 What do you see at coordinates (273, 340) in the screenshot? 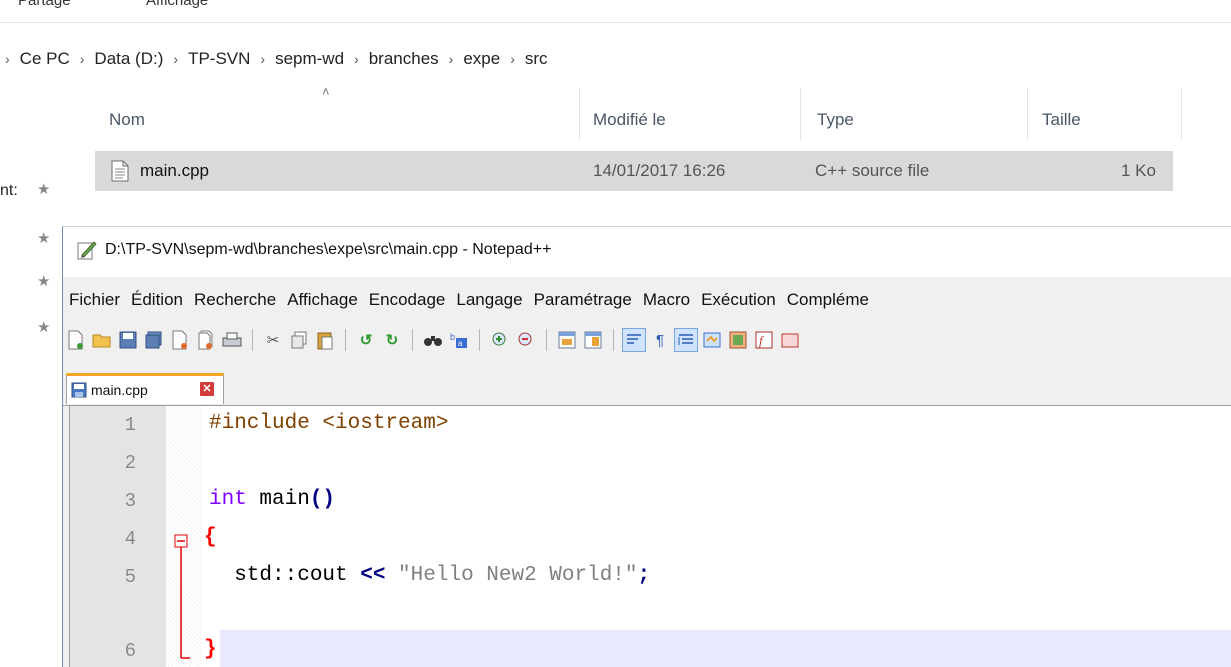
I see `cut-icon: ✂` at bounding box center [273, 340].